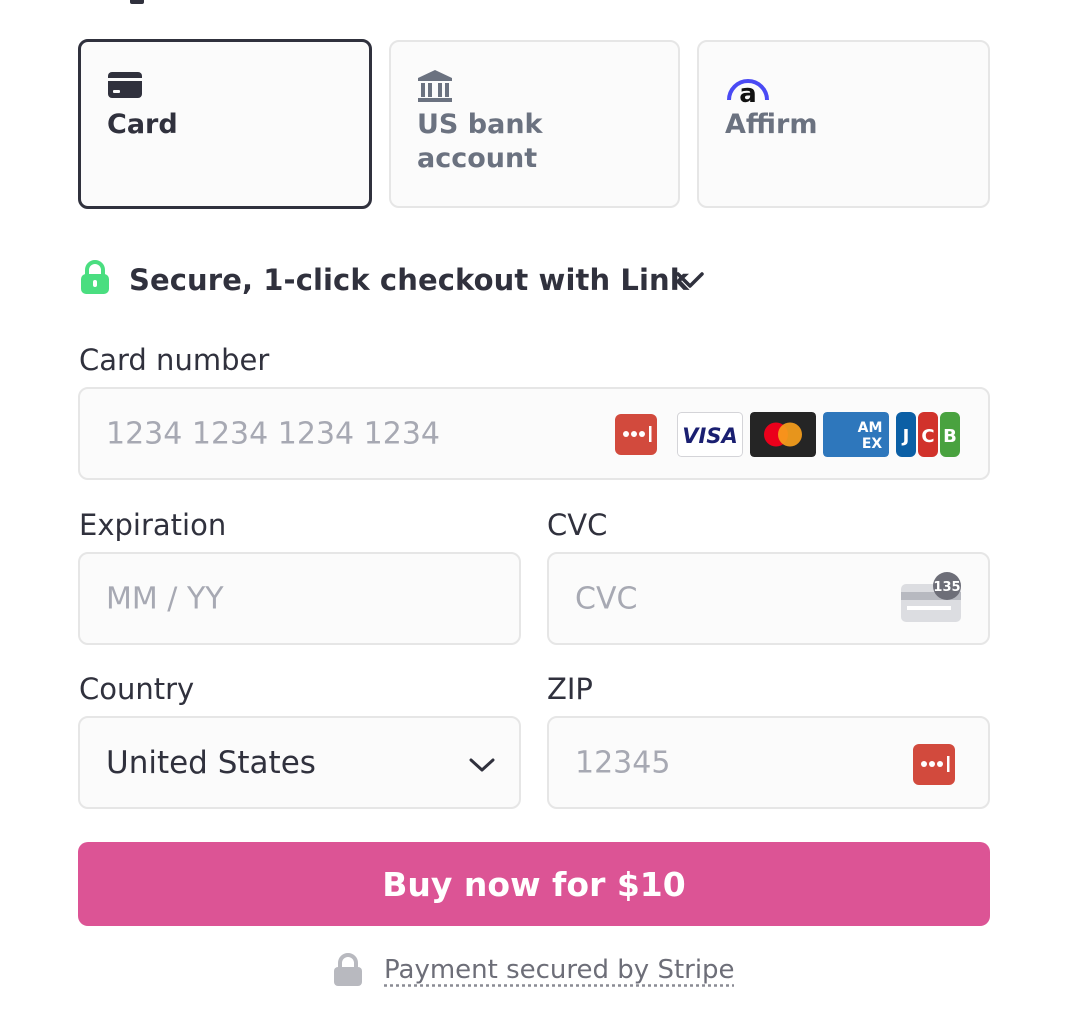  I want to click on svg-text: EX, so click(872, 444).